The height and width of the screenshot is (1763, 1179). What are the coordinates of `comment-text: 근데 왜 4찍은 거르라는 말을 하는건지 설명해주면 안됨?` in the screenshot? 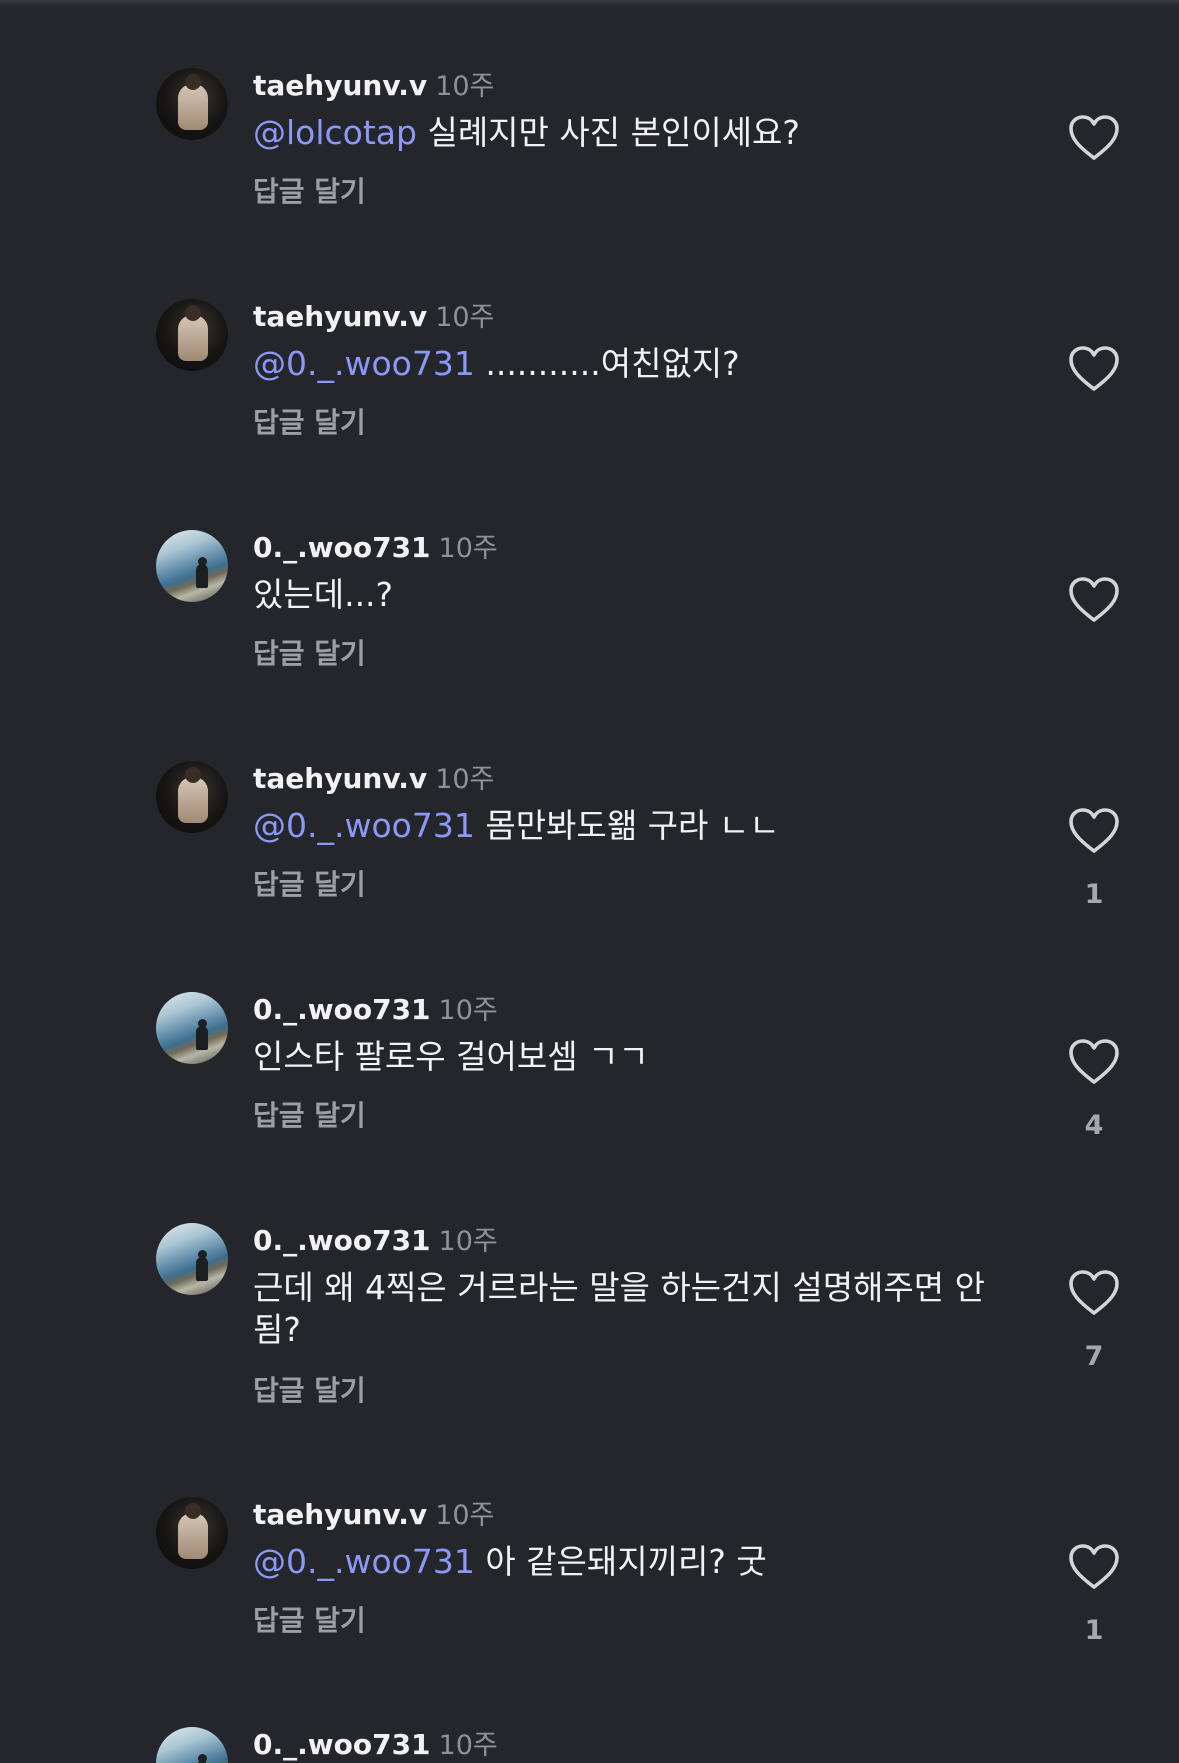 It's located at (633, 1309).